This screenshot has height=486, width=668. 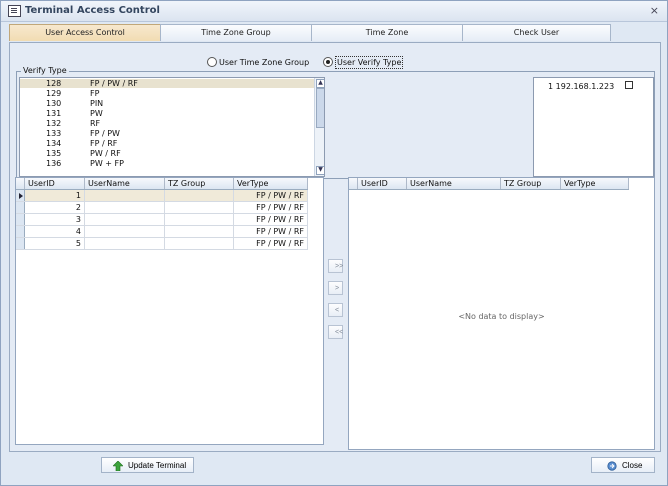 I want to click on tab-time-zone: Time Zone, so click(x=387, y=32).